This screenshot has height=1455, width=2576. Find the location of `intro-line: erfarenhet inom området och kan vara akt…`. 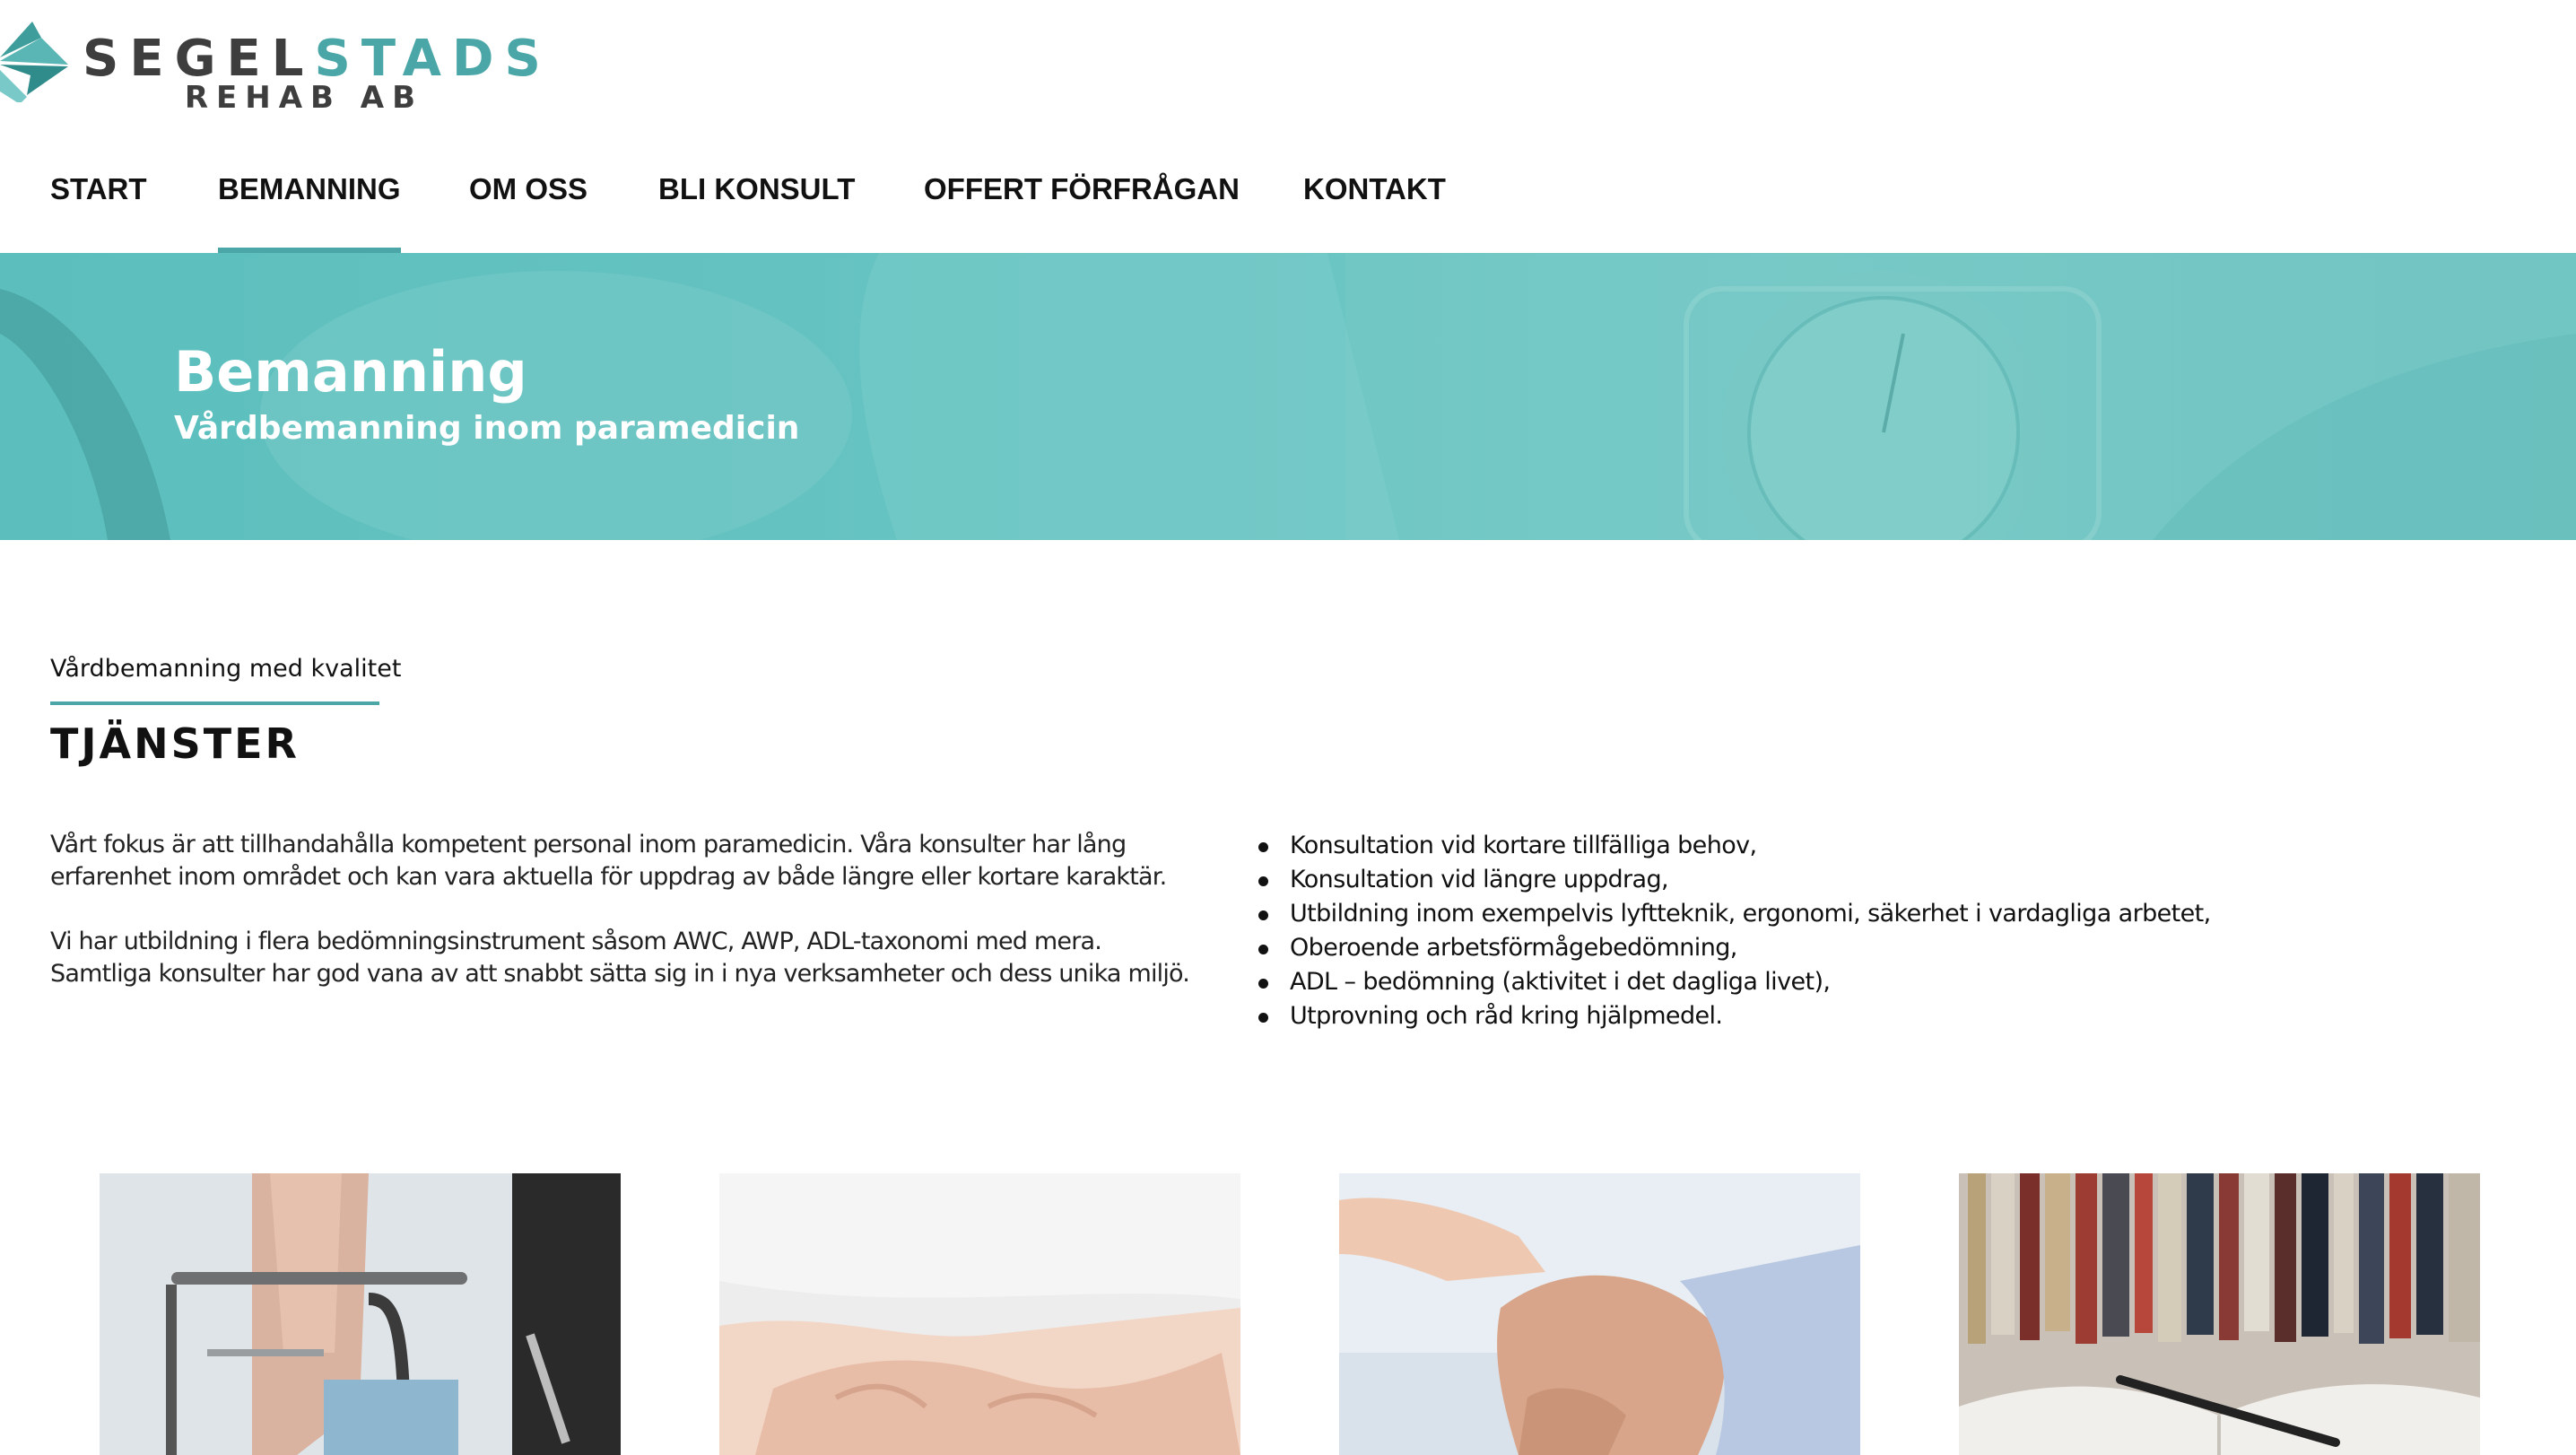

intro-line: erfarenhet inom området och kan vara akt… is located at coordinates (608, 877).